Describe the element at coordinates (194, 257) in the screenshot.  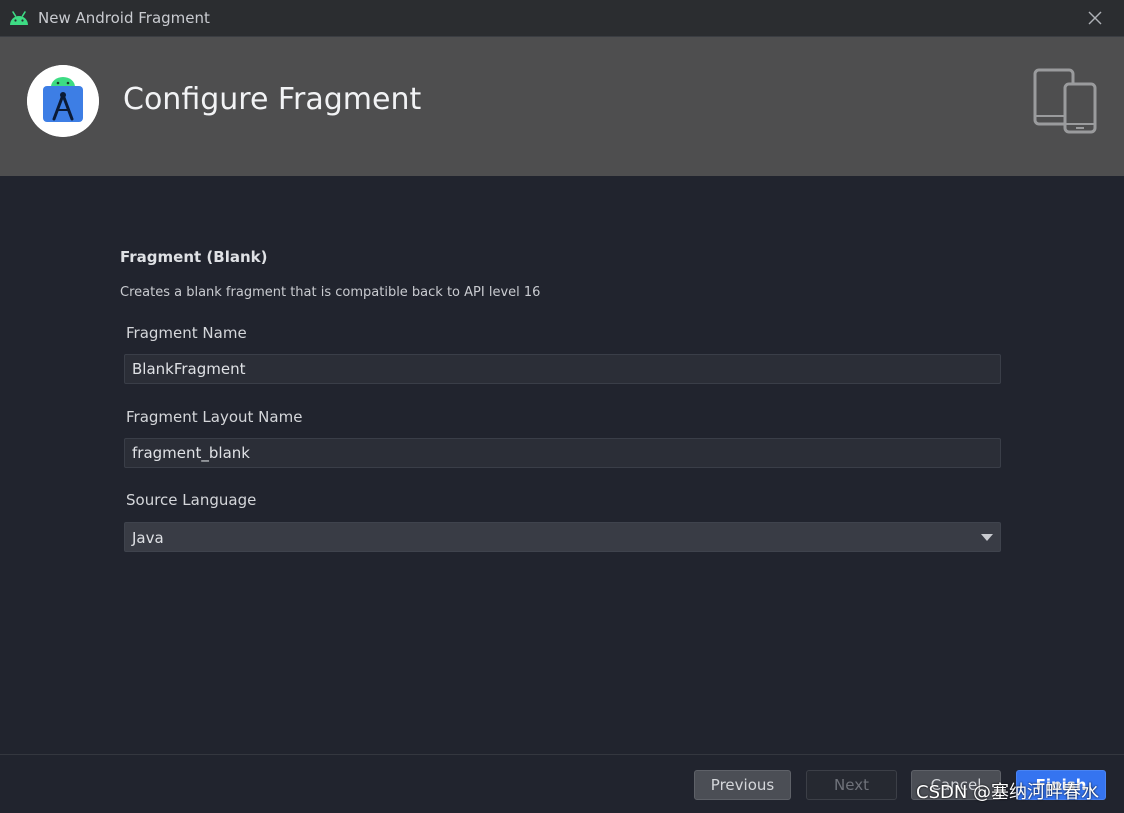
I see `template-name: Fragment (Blank)` at that location.